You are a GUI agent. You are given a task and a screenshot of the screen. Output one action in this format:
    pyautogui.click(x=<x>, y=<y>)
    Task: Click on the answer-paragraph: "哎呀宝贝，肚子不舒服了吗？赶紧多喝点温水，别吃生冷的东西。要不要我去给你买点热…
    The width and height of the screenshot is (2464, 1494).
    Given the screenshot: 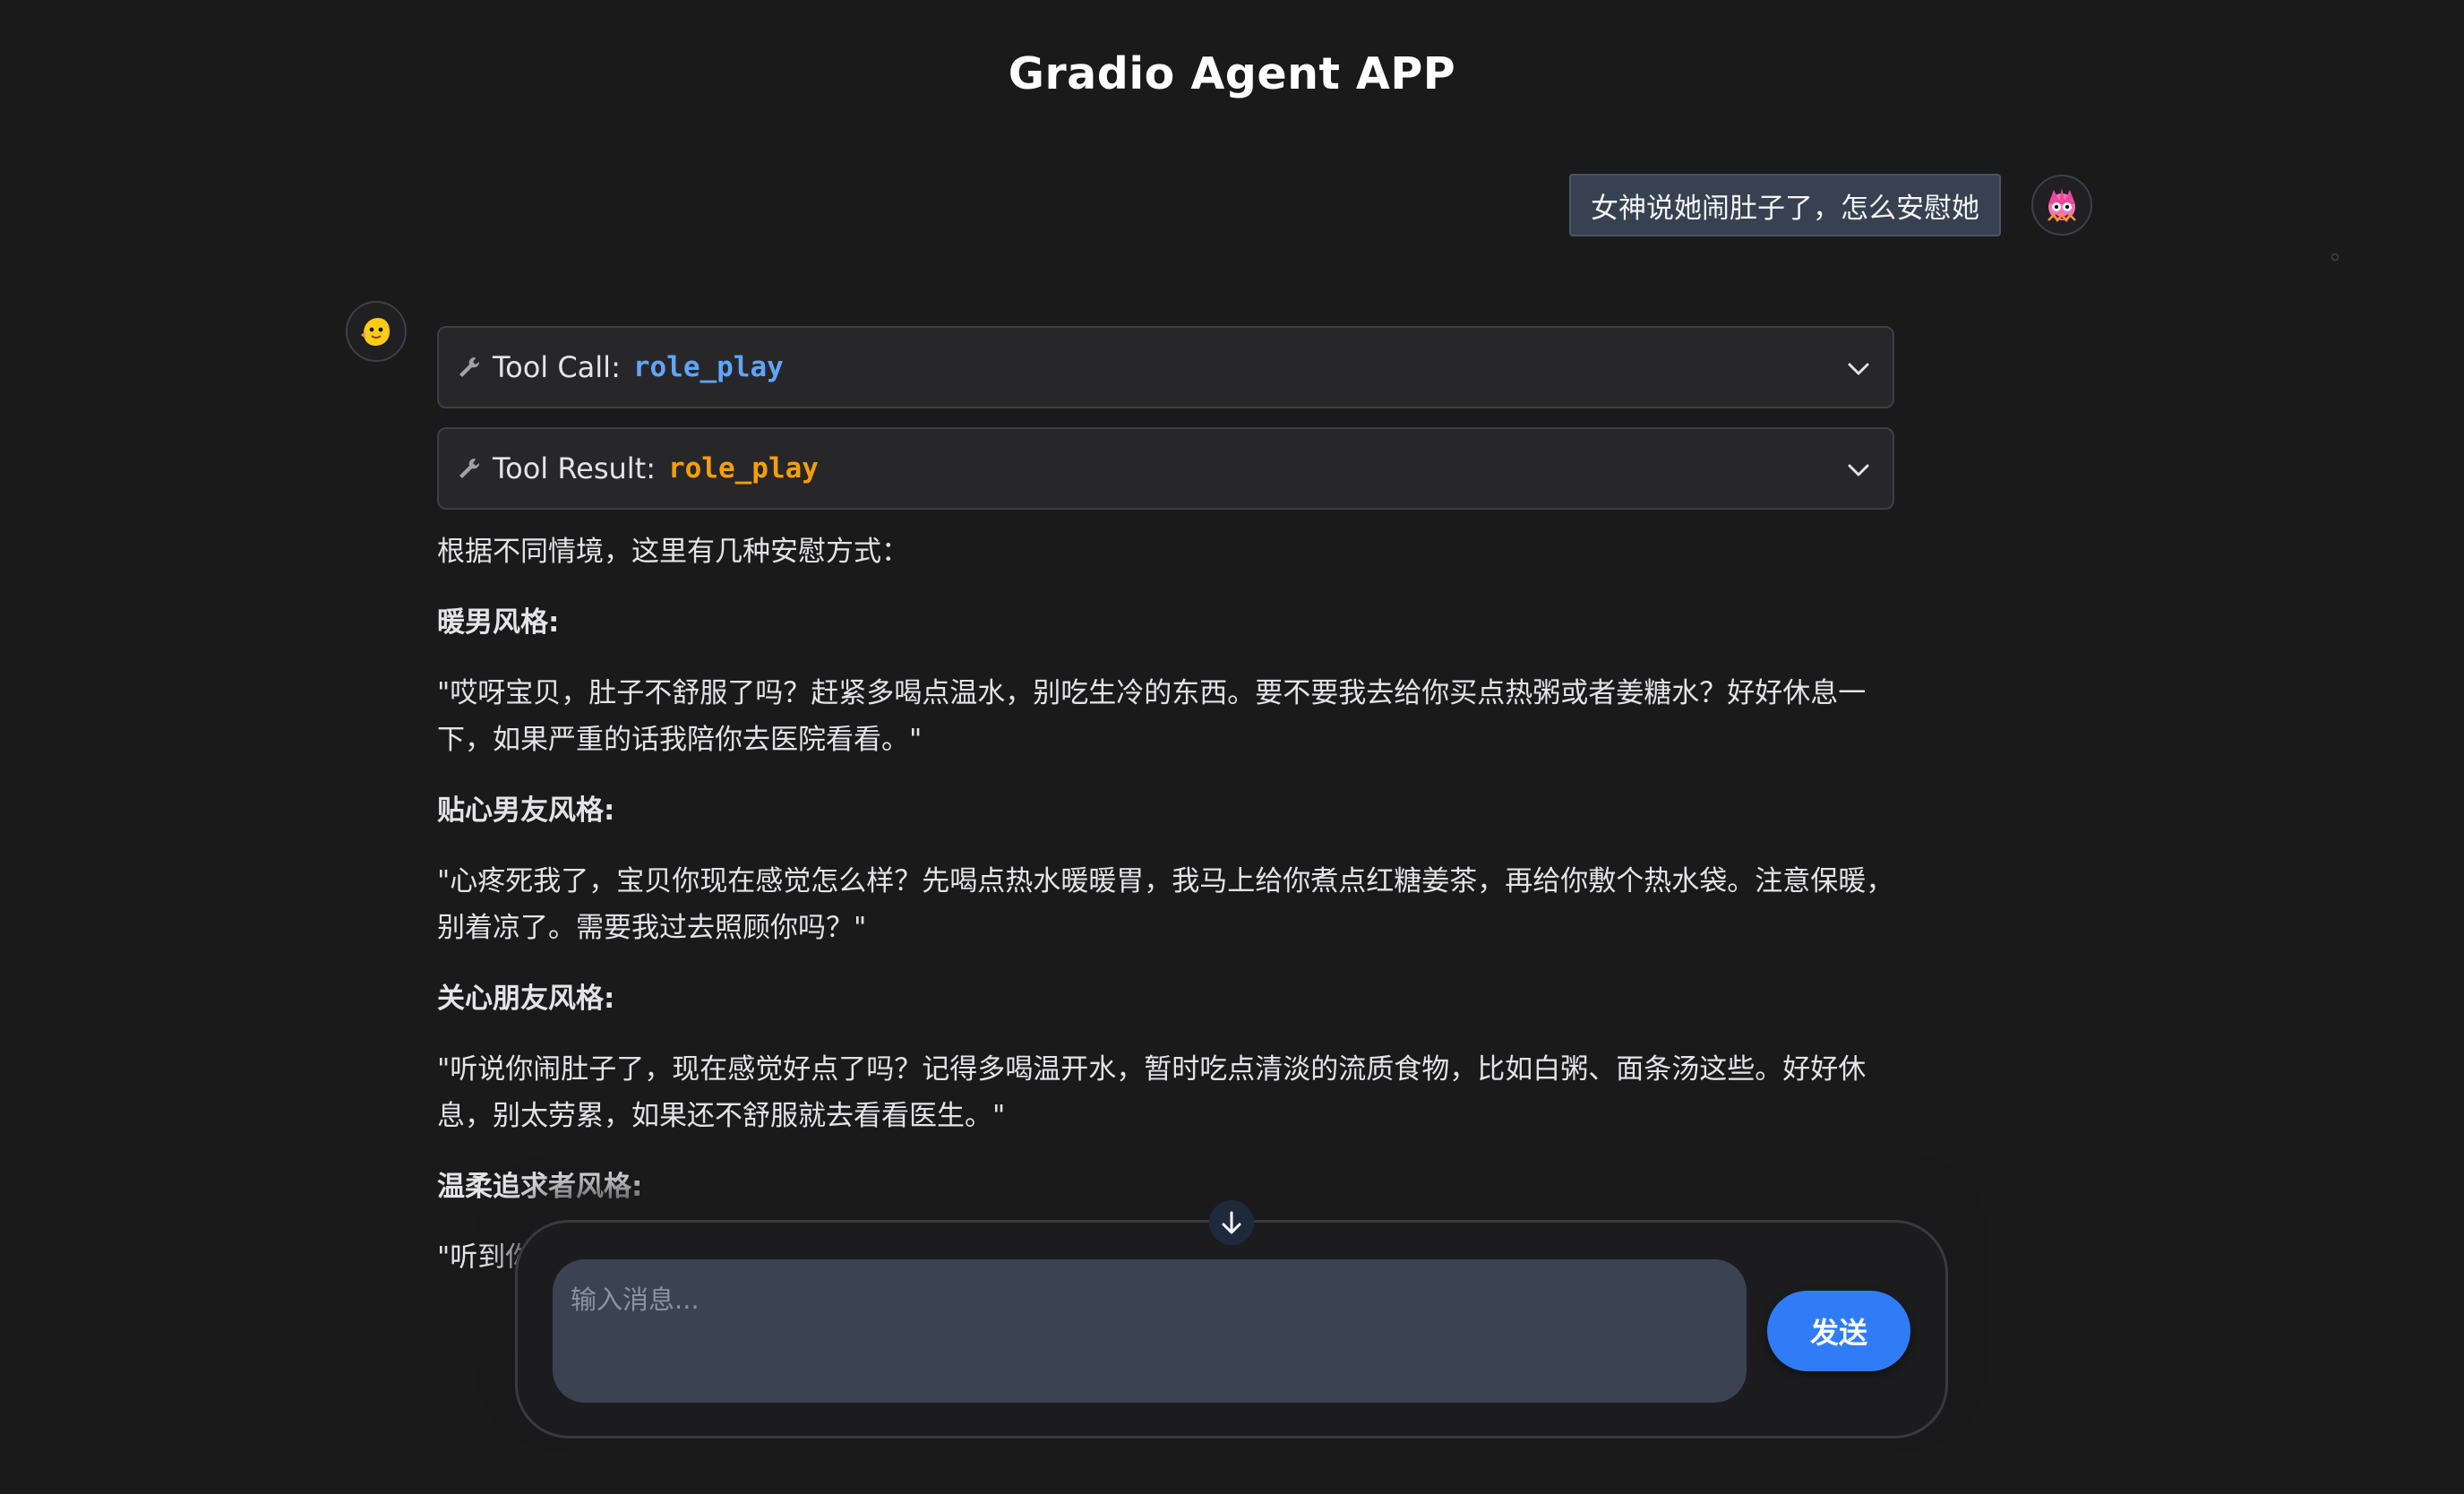 What is the action you would take?
    pyautogui.click(x=1152, y=716)
    